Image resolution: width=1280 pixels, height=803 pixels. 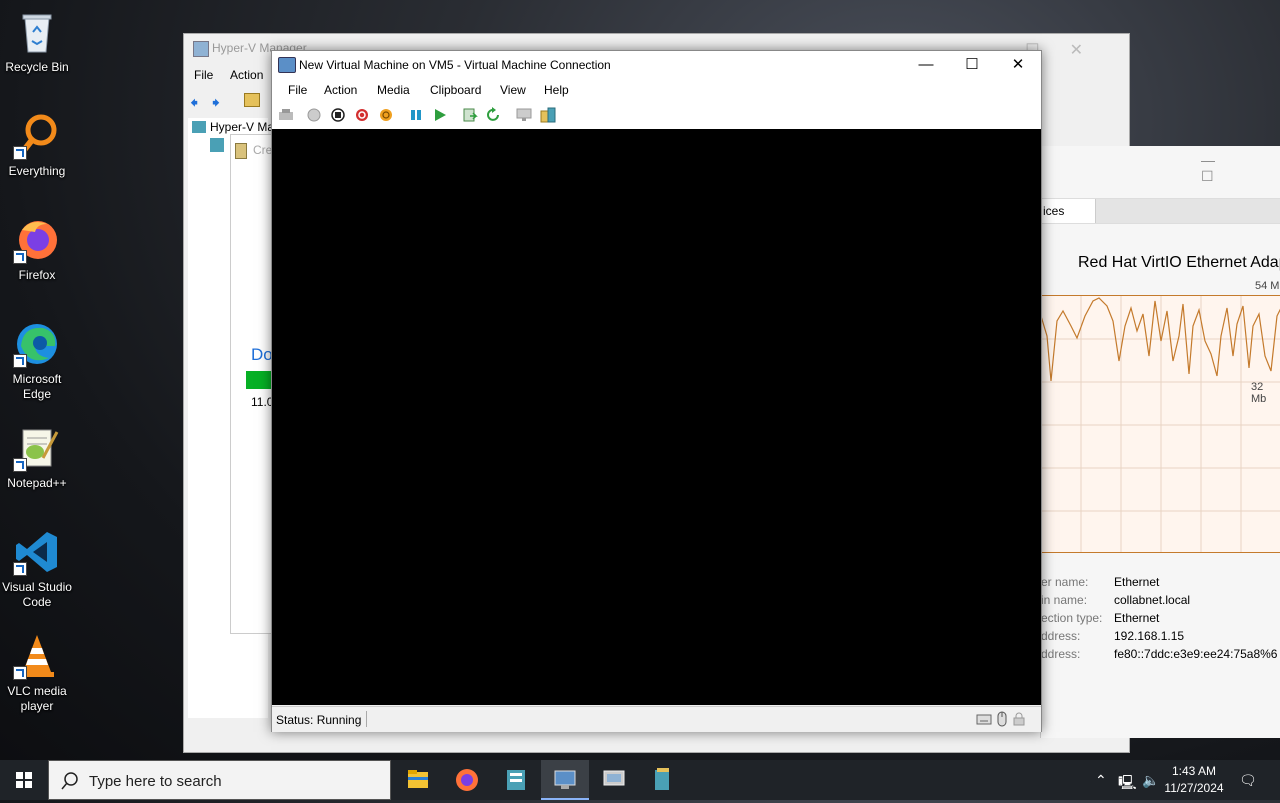 What do you see at coordinates (241, 151) in the screenshot?
I see `wizard-icon` at bounding box center [241, 151].